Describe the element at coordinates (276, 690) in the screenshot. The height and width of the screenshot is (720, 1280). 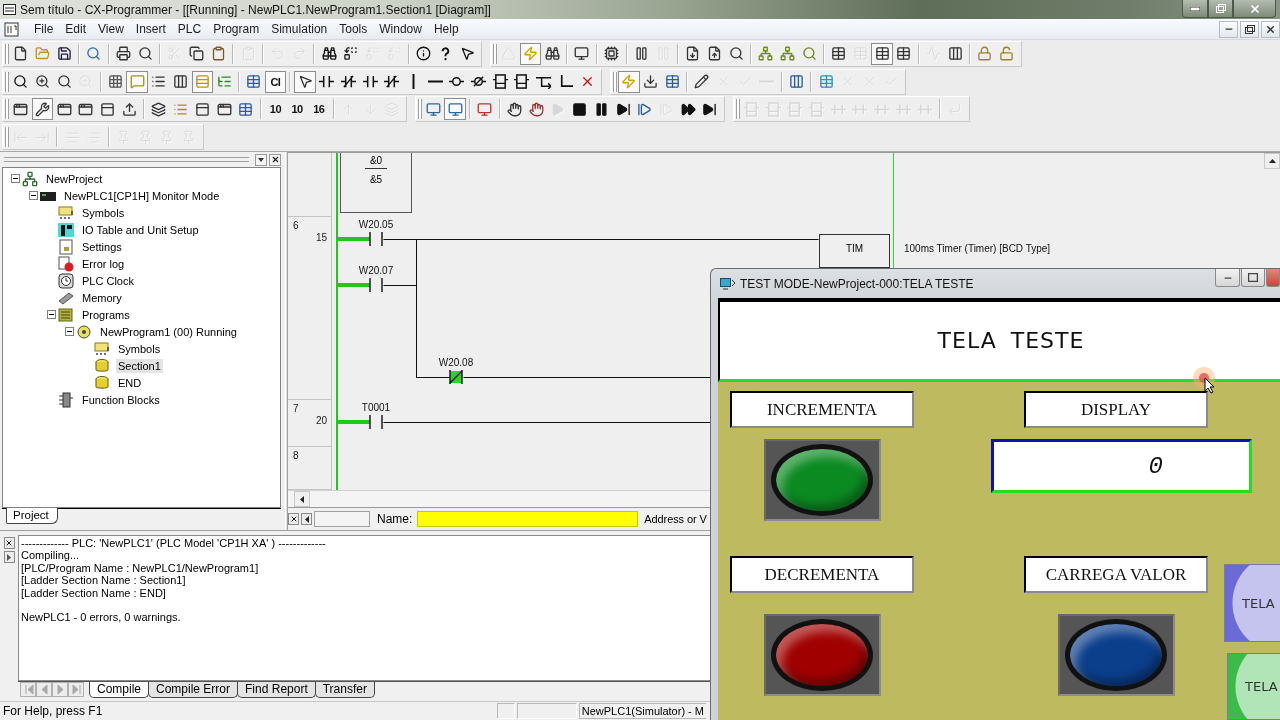
I see `sheet-tab: Find Report` at that location.